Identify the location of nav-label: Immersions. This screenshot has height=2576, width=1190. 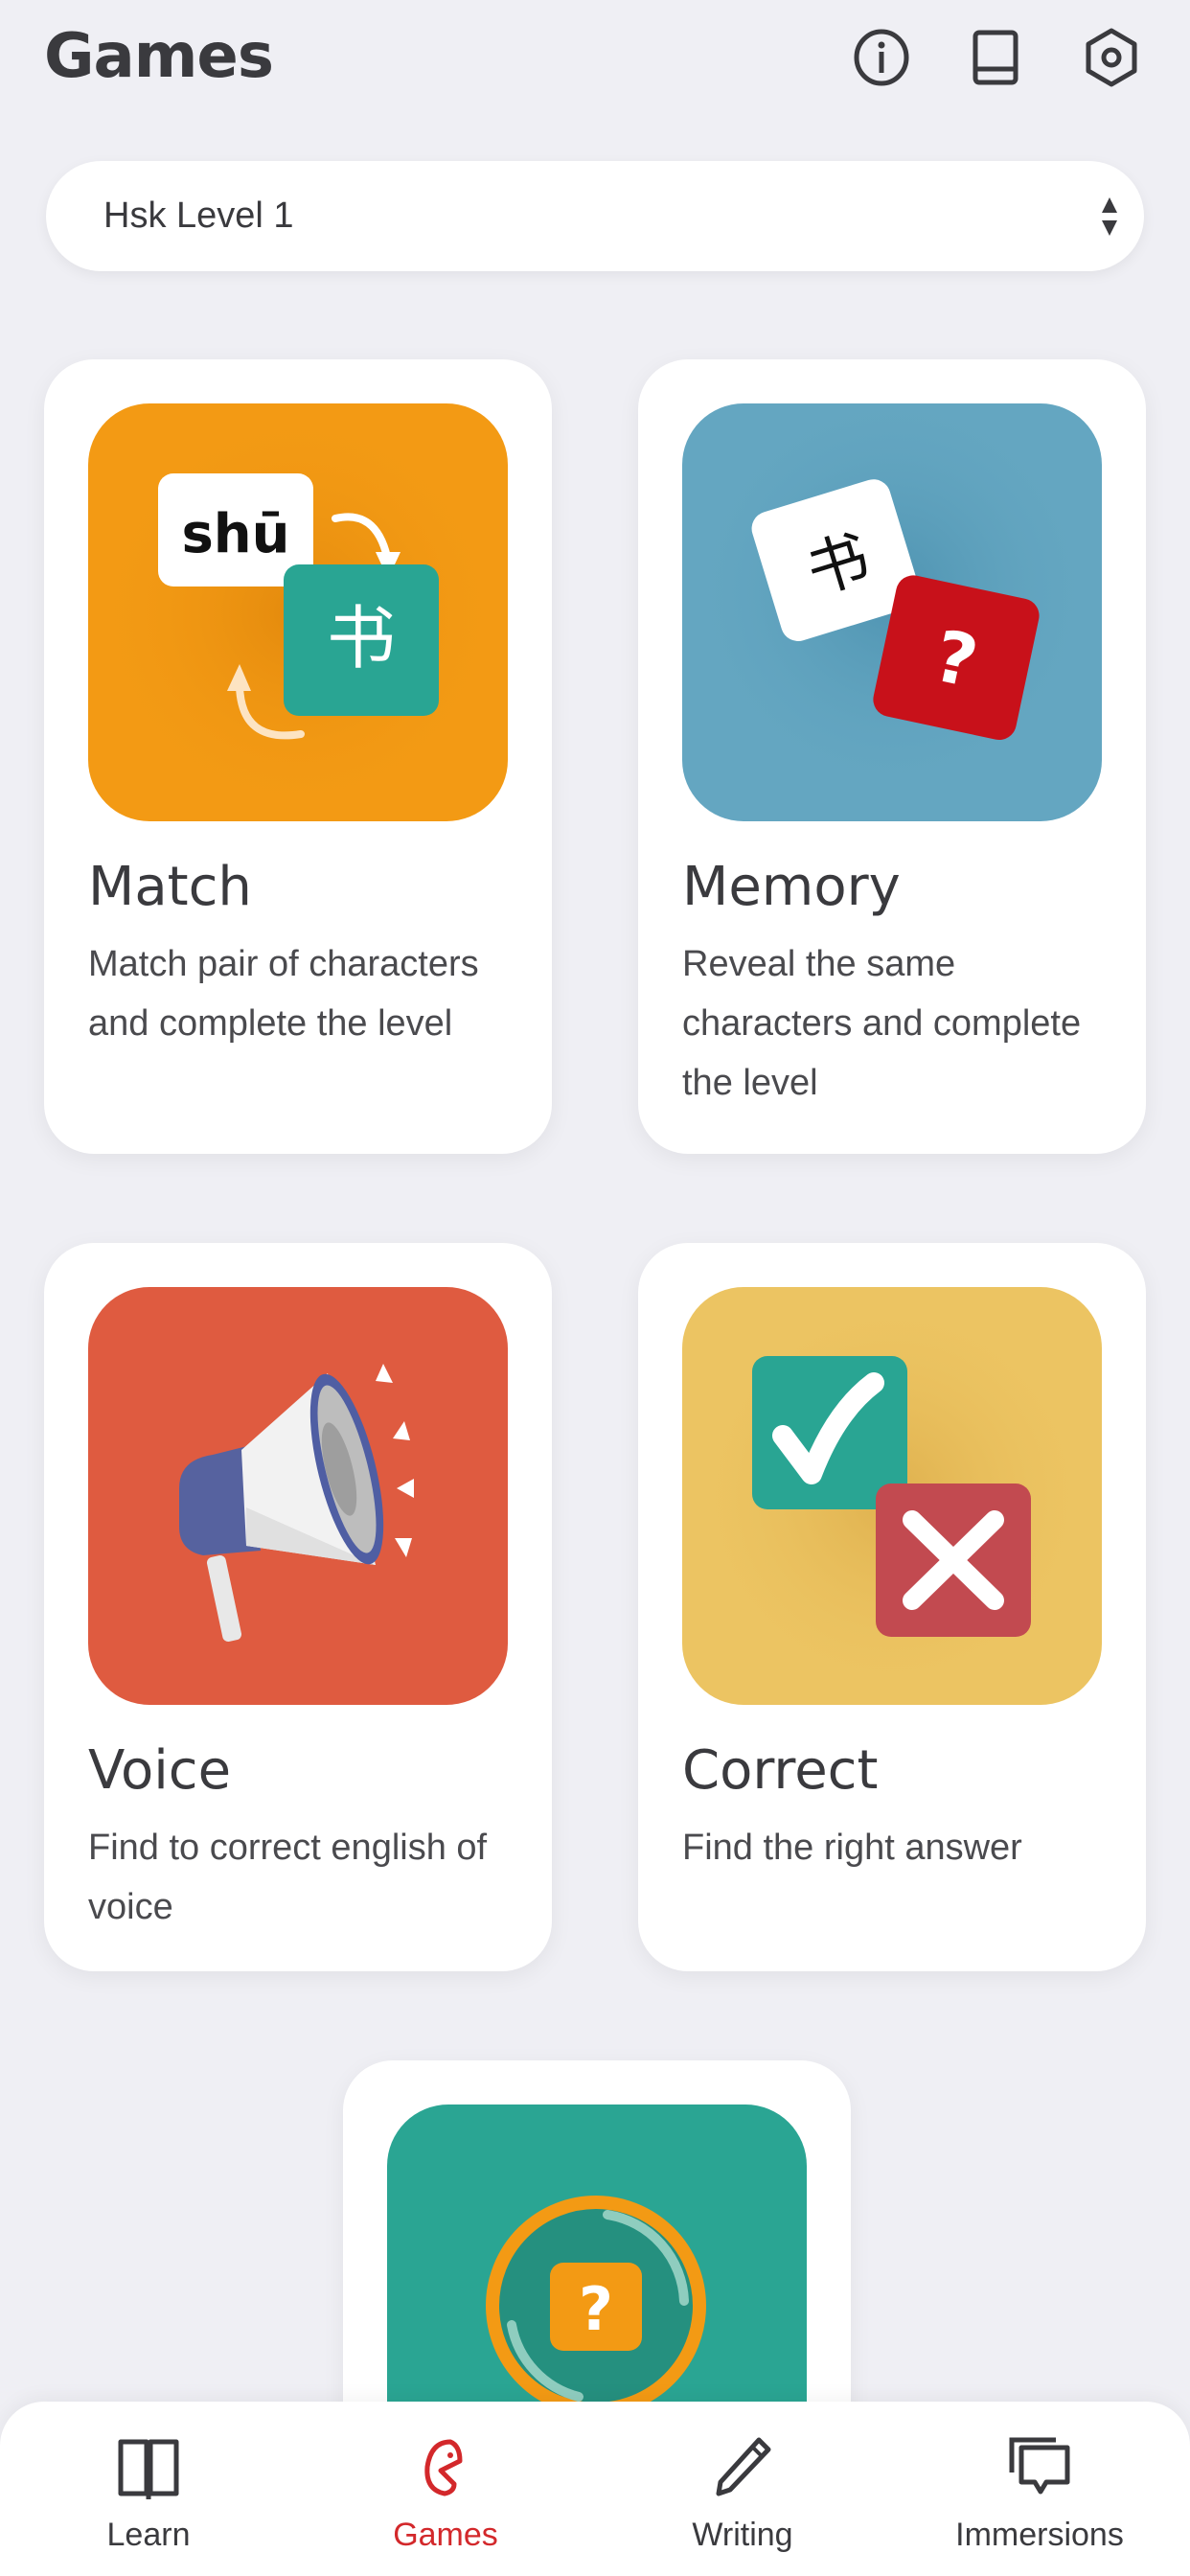
(1039, 2535).